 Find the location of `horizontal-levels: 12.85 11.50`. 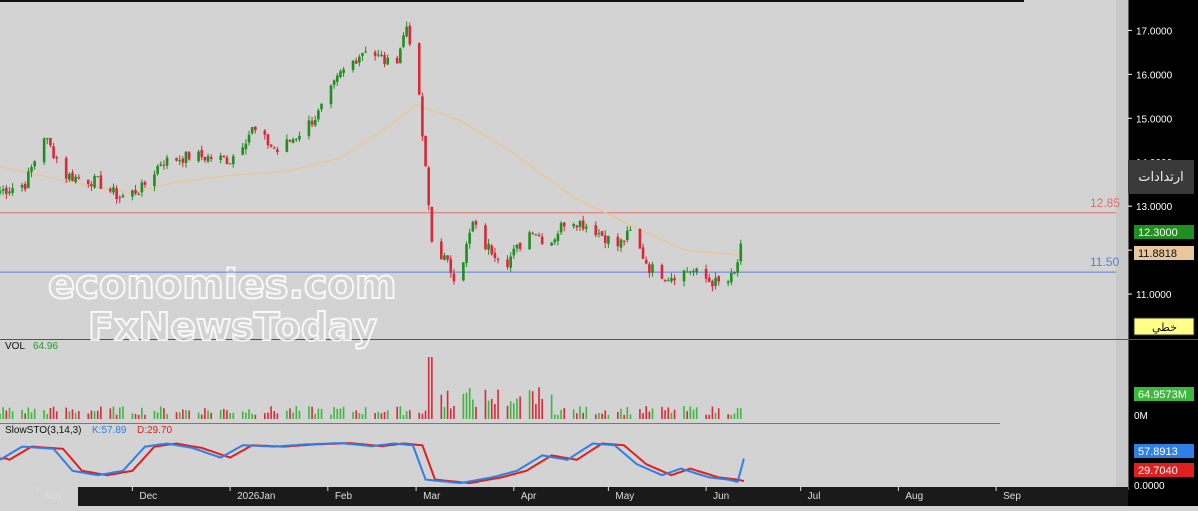

horizontal-levels: 12.85 11.50 is located at coordinates (560, 234).